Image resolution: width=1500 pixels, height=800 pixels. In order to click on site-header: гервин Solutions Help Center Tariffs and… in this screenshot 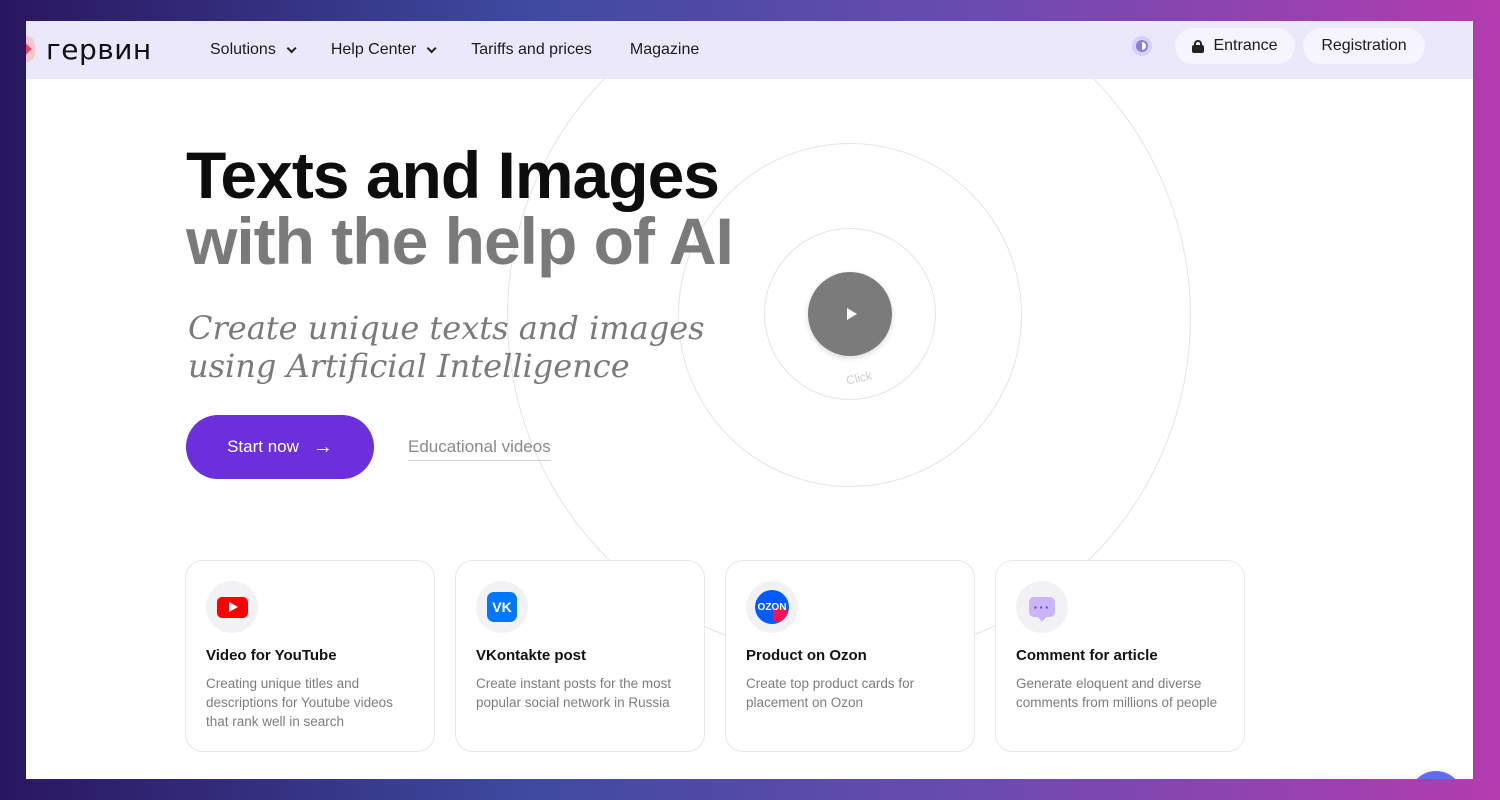, I will do `click(749, 50)`.